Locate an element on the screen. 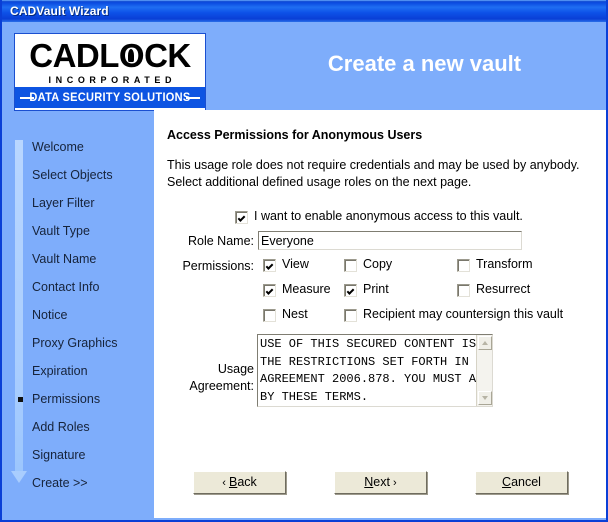 This screenshot has height=522, width=608. back-button: ‹ Back is located at coordinates (239, 482).